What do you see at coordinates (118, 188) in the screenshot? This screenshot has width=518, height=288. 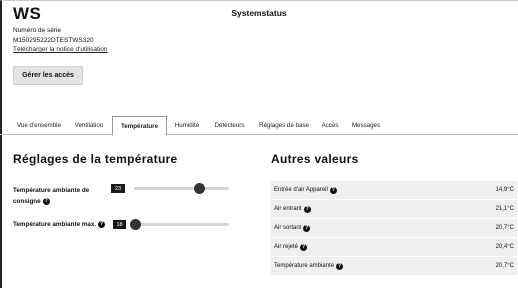 I see `setpoint-value: 23` at bounding box center [118, 188].